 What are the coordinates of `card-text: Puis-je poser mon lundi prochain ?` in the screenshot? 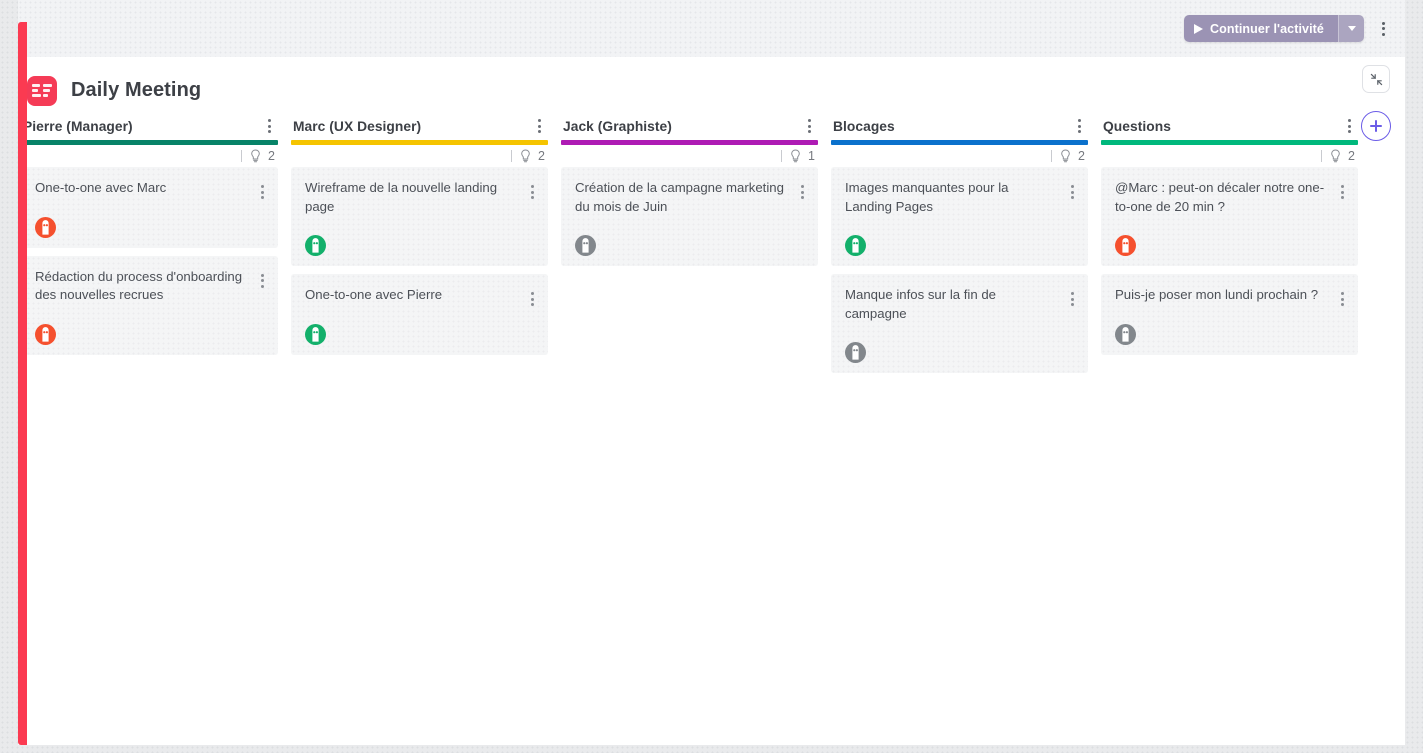 It's located at (1217, 294).